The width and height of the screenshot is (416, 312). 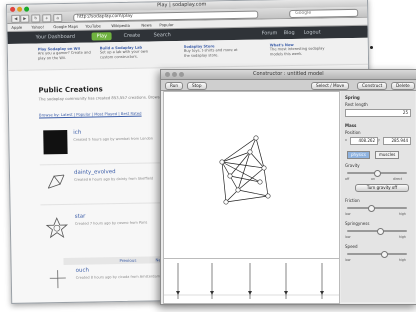 What do you see at coordinates (324, 13) in the screenshot?
I see `browser-search-input: Google` at bounding box center [324, 13].